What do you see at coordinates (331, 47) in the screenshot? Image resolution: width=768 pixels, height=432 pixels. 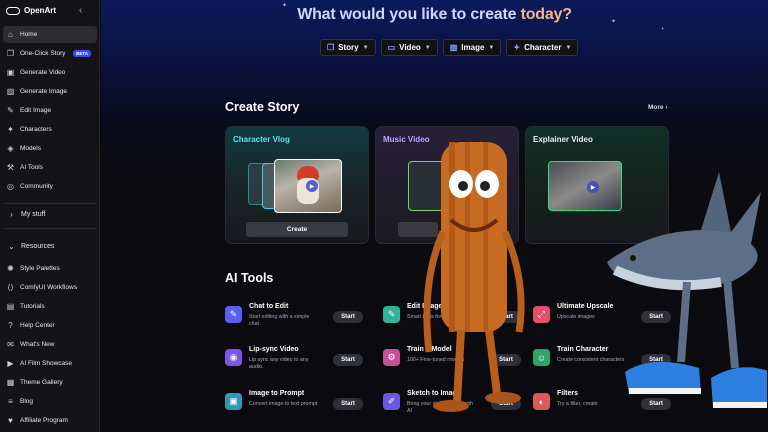 I see `story-filter-icon: ❐` at bounding box center [331, 47].